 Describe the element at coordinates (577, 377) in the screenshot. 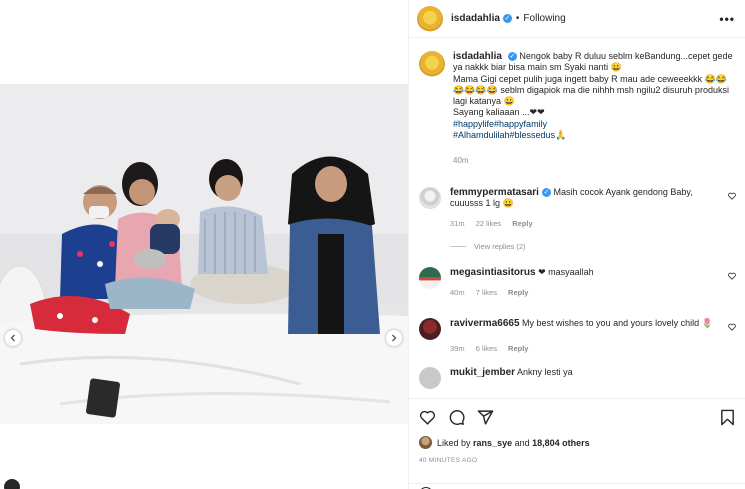

I see `comment-item: mukit_jember Ankny lesti ya` at that location.